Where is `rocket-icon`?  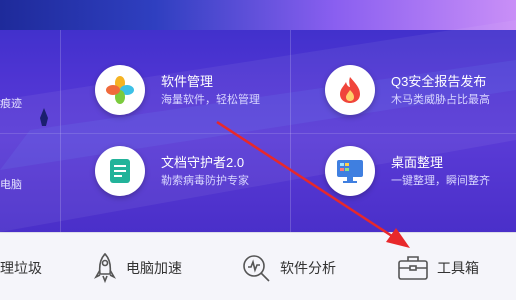 rocket-icon is located at coordinates (105, 268).